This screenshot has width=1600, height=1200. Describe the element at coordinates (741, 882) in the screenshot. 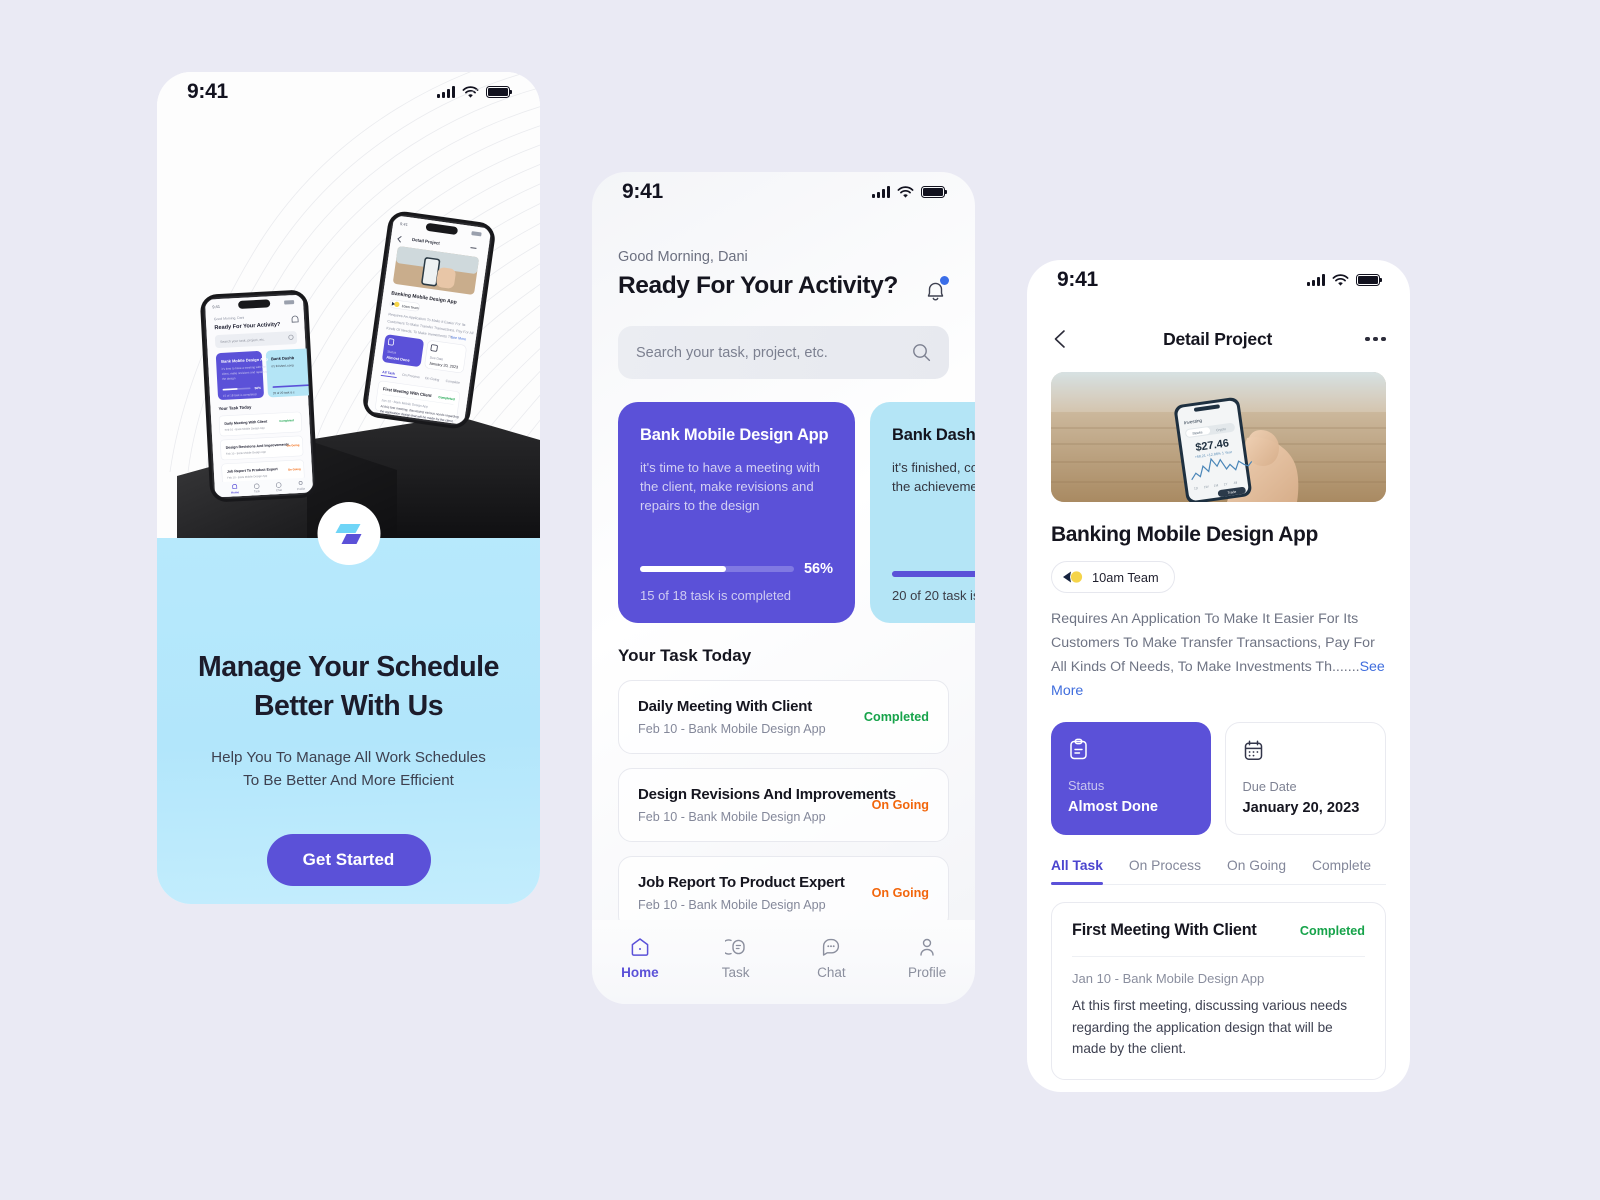

I see `task-name: Job Report To Product Expert` at that location.